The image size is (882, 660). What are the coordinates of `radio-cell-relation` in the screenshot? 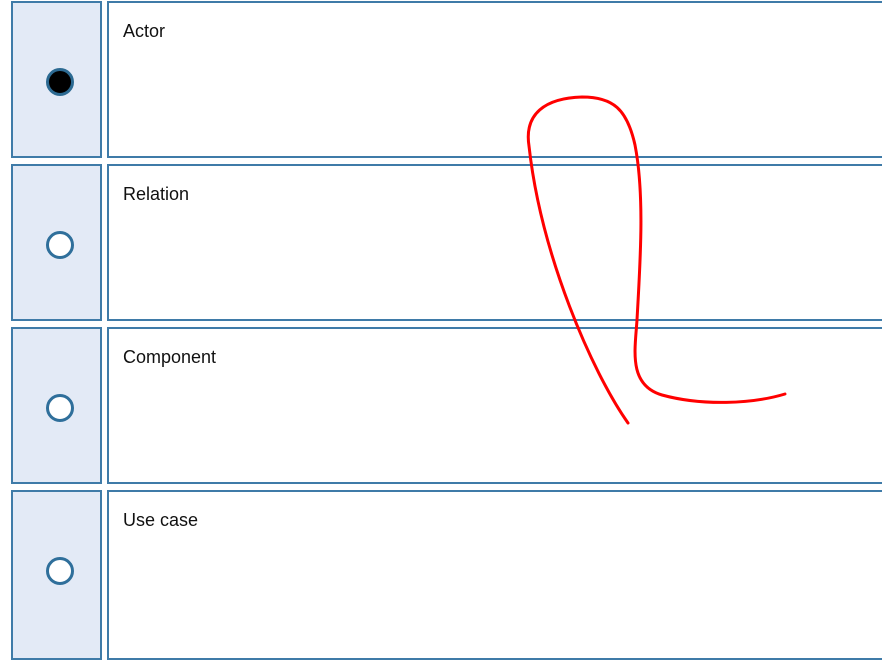 It's located at (56, 242).